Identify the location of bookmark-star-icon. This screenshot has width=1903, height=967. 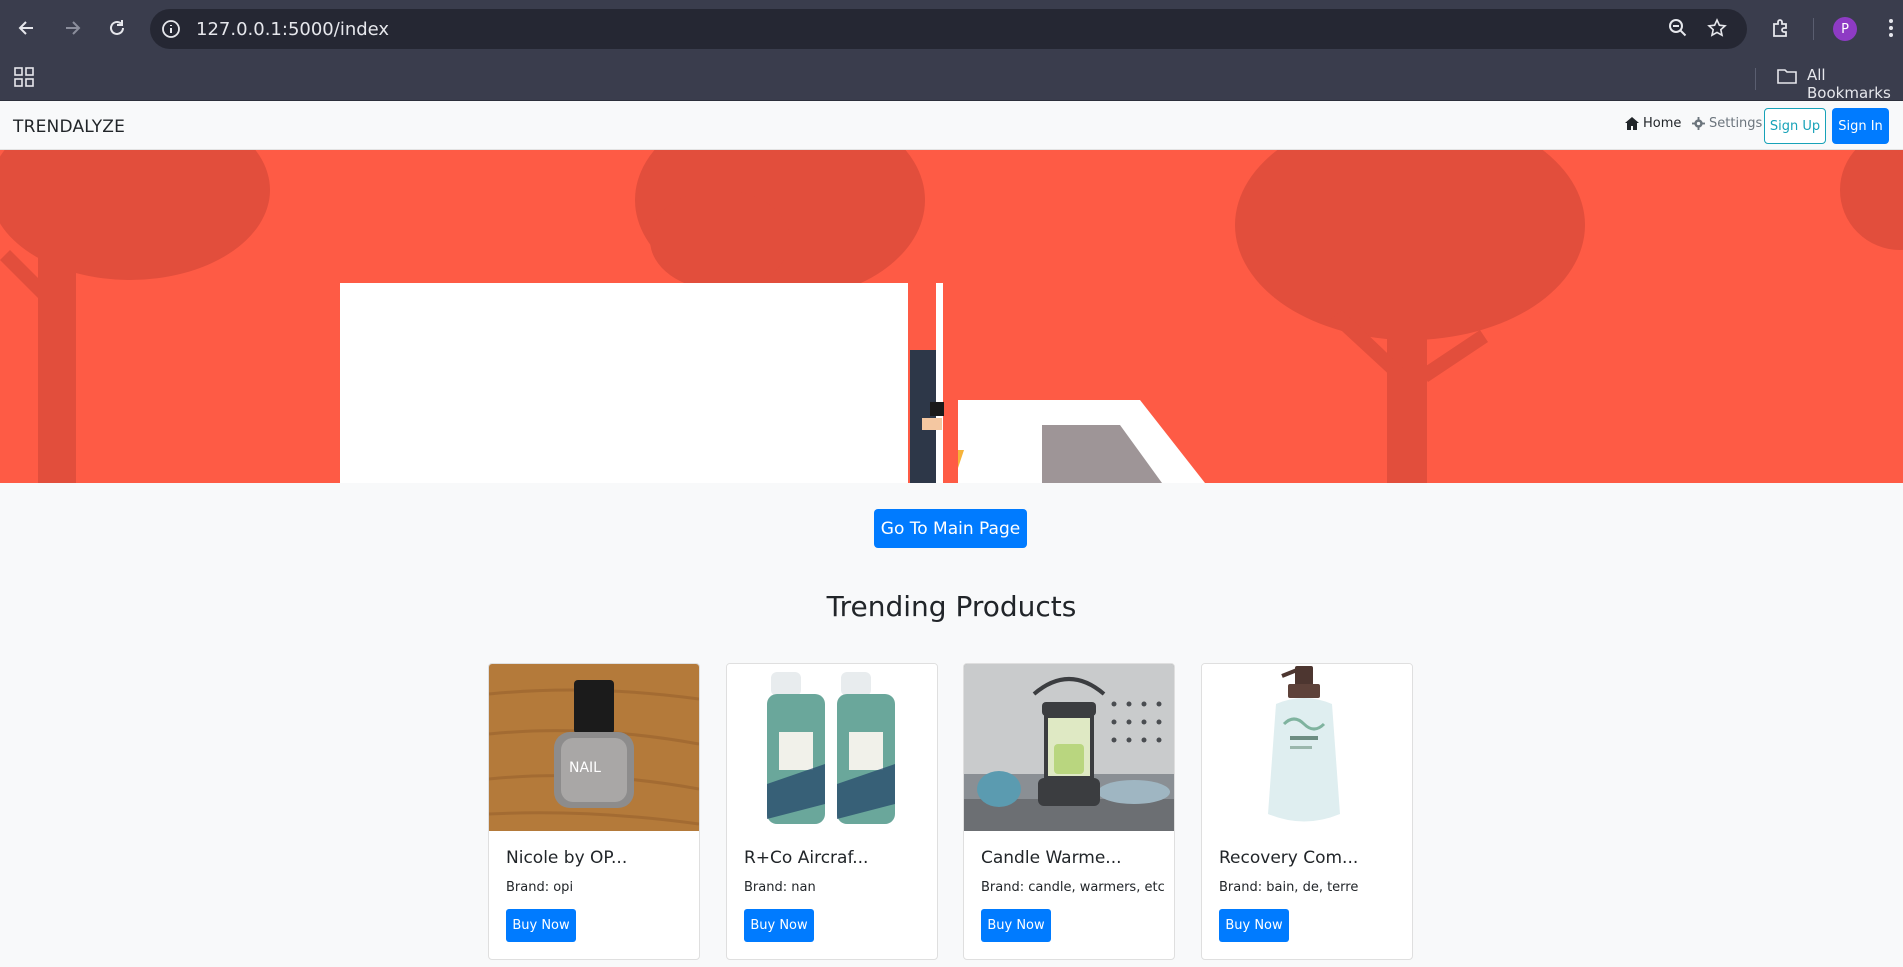
(1717, 28).